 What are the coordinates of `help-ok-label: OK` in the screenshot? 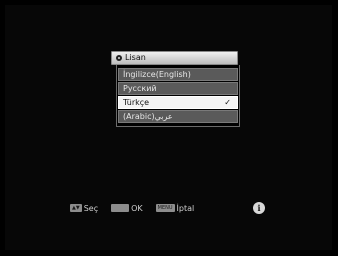 It's located at (137, 208).